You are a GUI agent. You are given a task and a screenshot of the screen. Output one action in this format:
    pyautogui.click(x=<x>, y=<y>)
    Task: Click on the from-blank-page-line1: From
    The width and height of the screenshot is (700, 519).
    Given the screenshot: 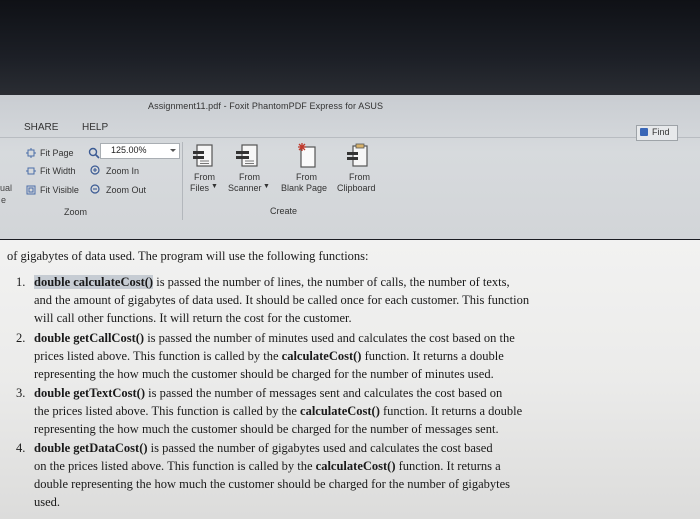 What is the action you would take?
    pyautogui.click(x=306, y=177)
    